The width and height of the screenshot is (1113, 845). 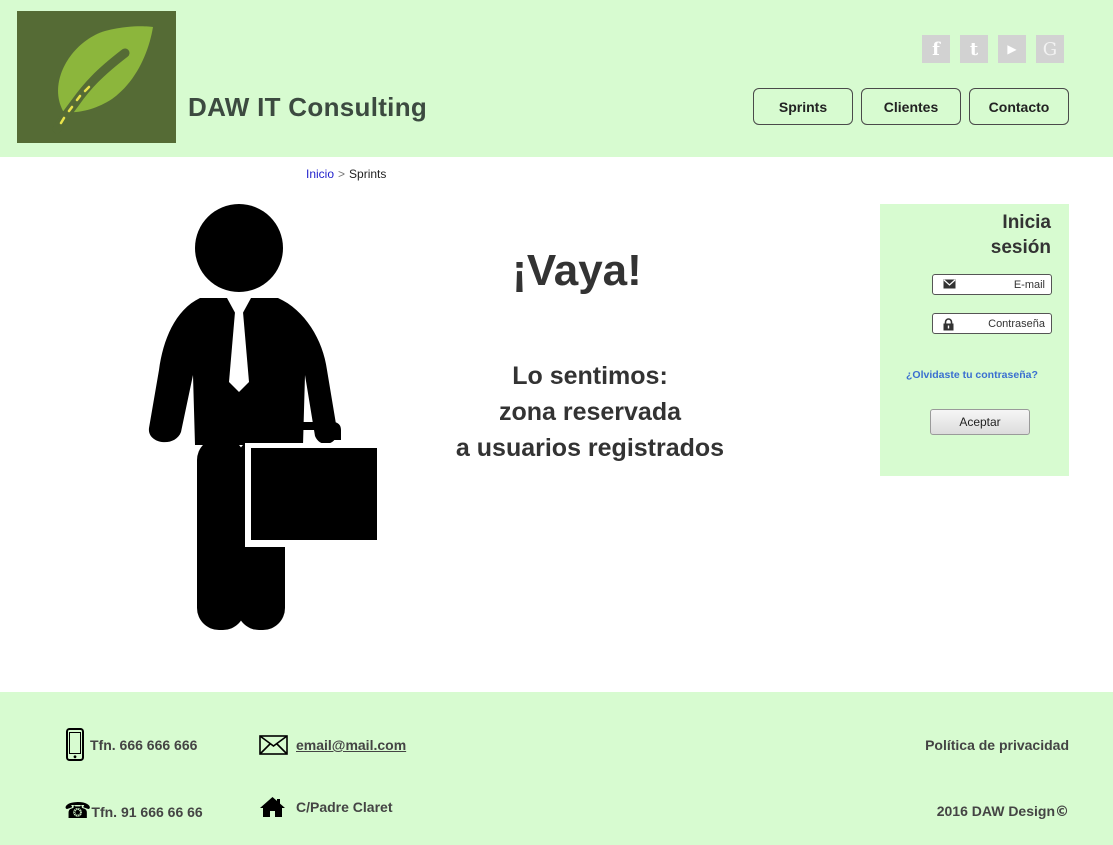 I want to click on copyright-text: 2016 DAW Design, so click(x=995, y=811).